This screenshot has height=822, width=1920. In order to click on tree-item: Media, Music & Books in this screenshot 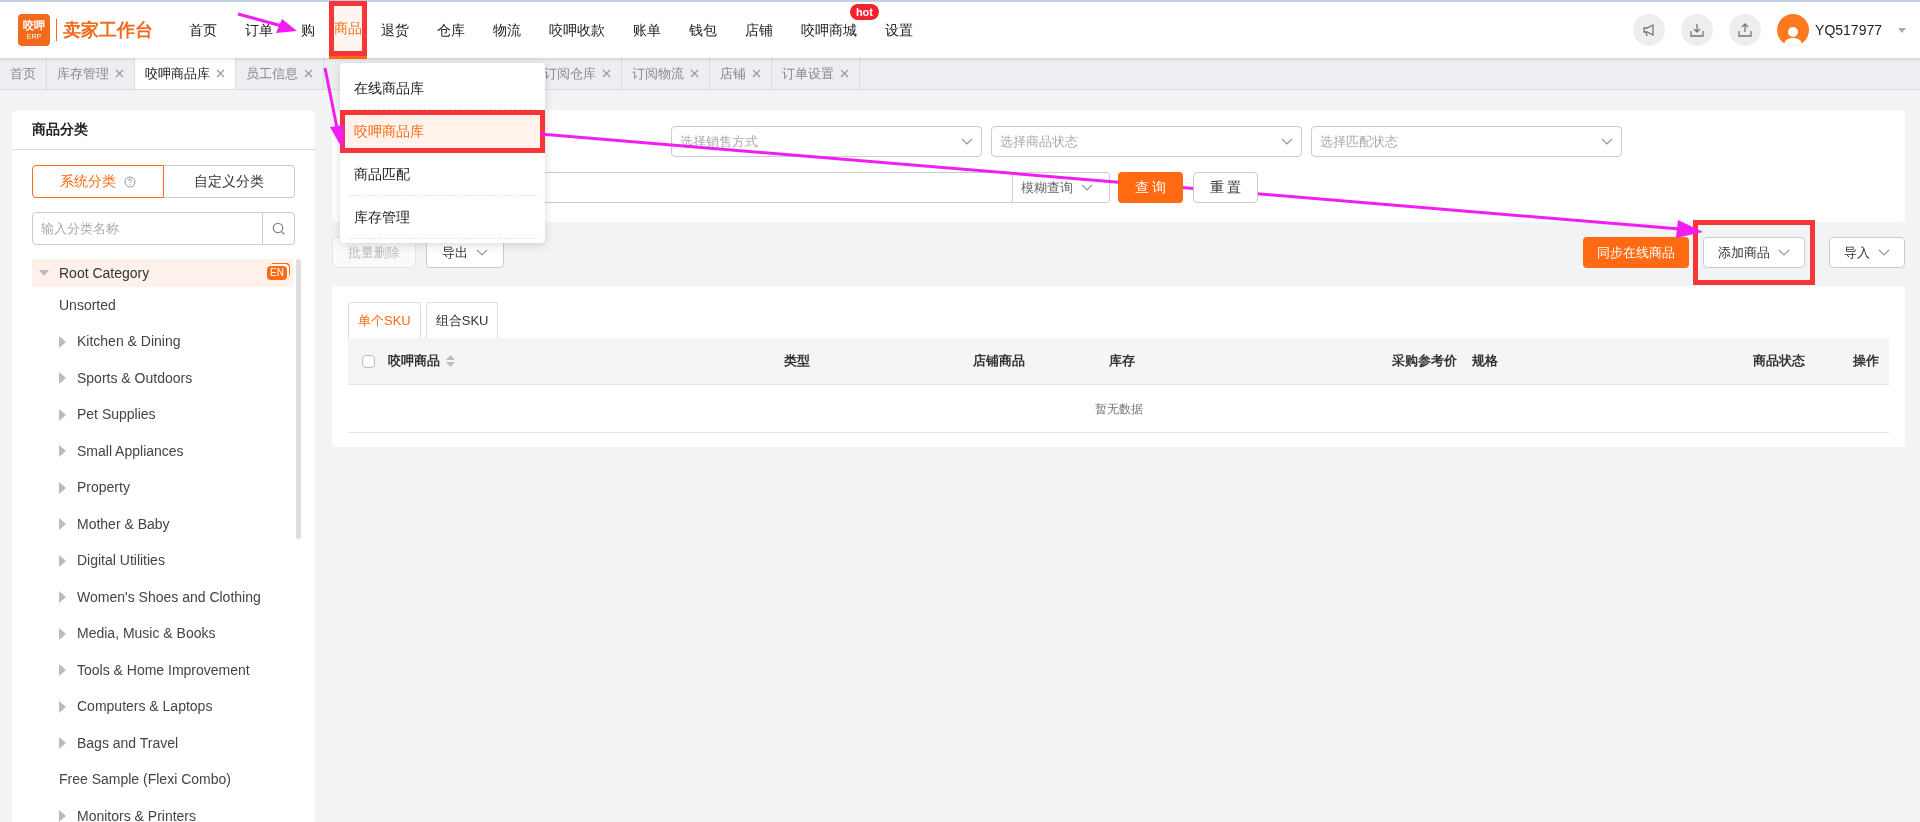, I will do `click(162, 633)`.